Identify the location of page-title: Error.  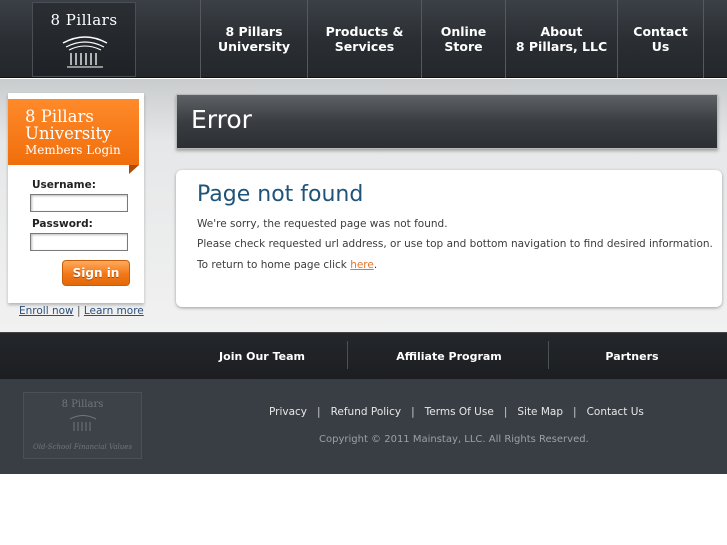
(221, 119).